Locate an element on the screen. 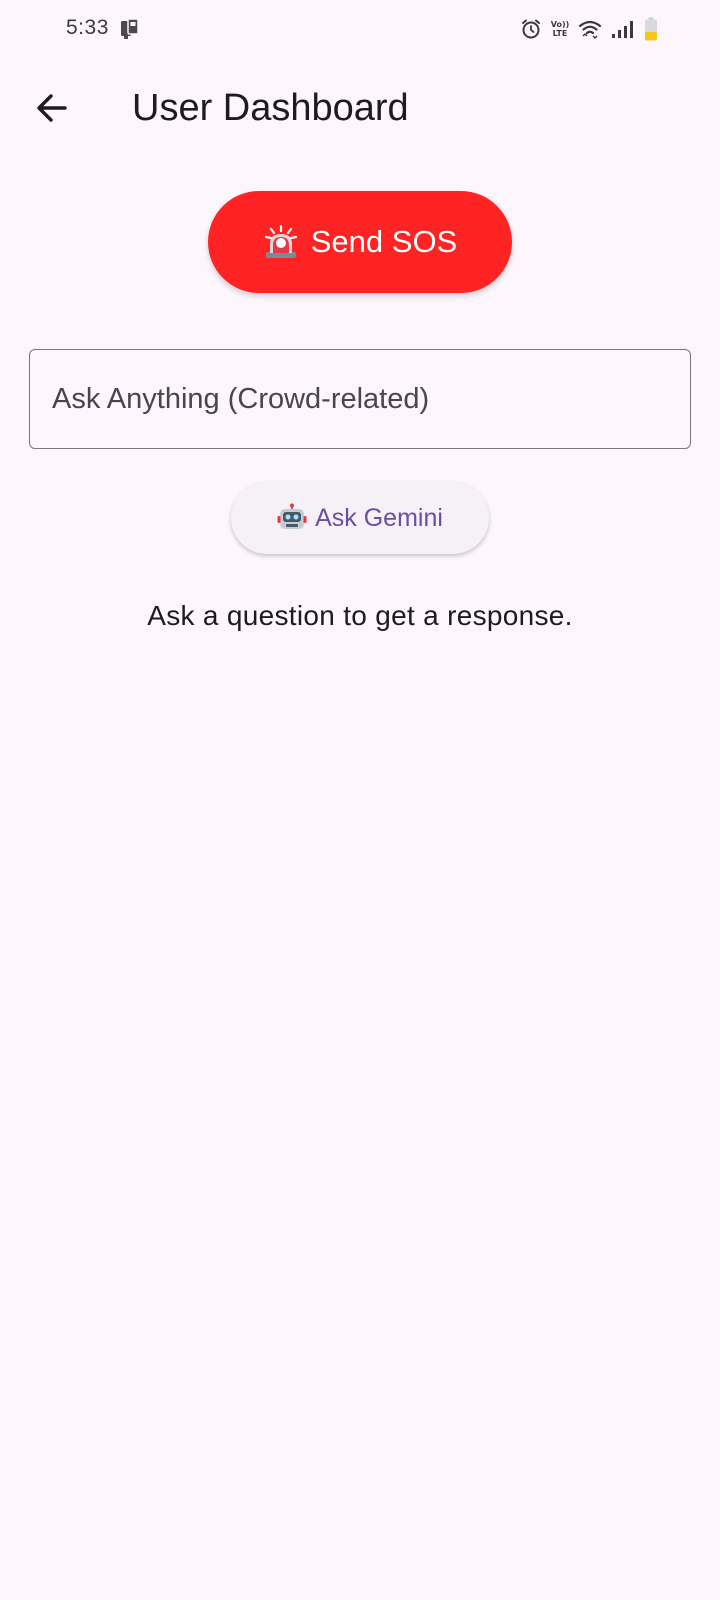 This screenshot has height=1600, width=720. status-bar: 5:33 Vo)) LTE is located at coordinates (360, 29).